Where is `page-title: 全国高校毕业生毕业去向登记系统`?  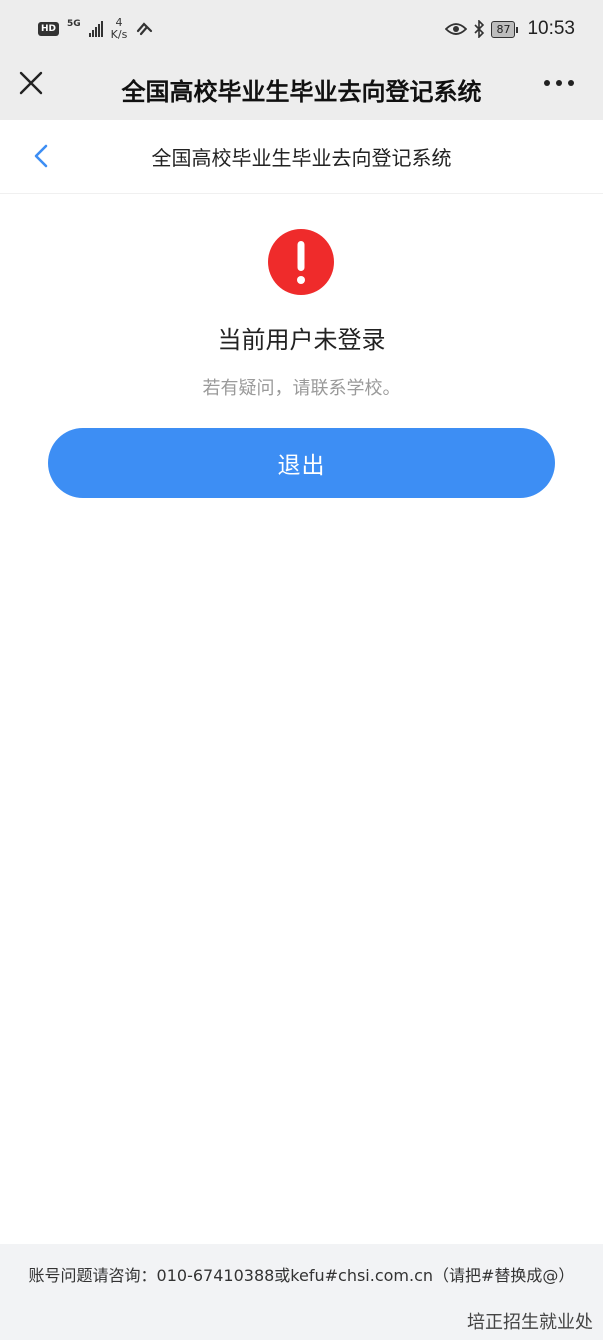 page-title: 全国高校毕业生毕业去向登记系统 is located at coordinates (301, 158).